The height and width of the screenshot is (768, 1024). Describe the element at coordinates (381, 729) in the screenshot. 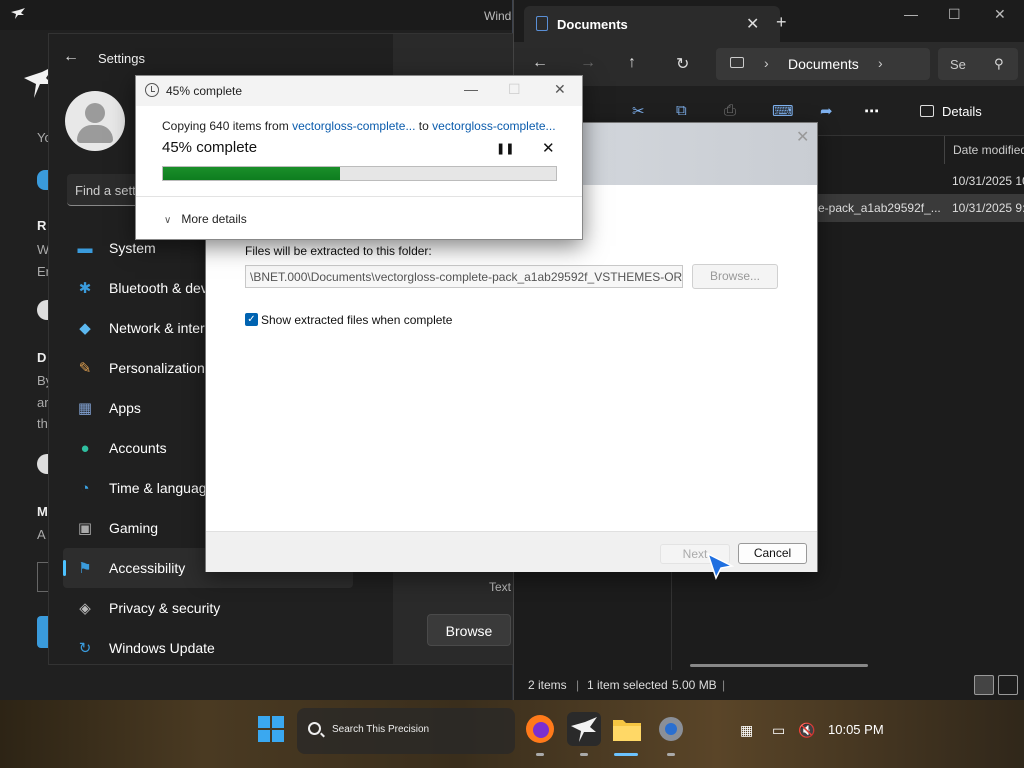

I see `taskbar-search-placeholder: Search This Precision` at that location.